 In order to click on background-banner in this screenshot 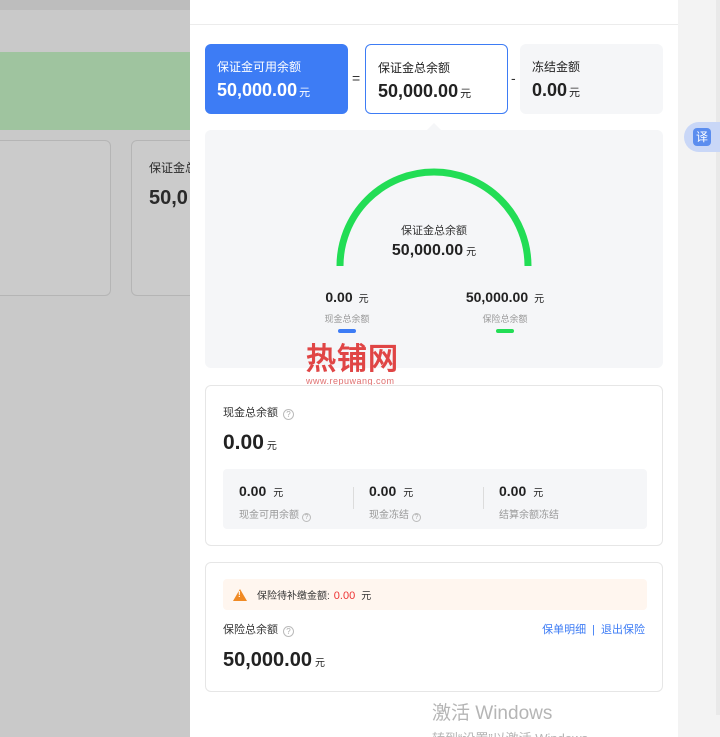, I will do `click(95, 91)`.